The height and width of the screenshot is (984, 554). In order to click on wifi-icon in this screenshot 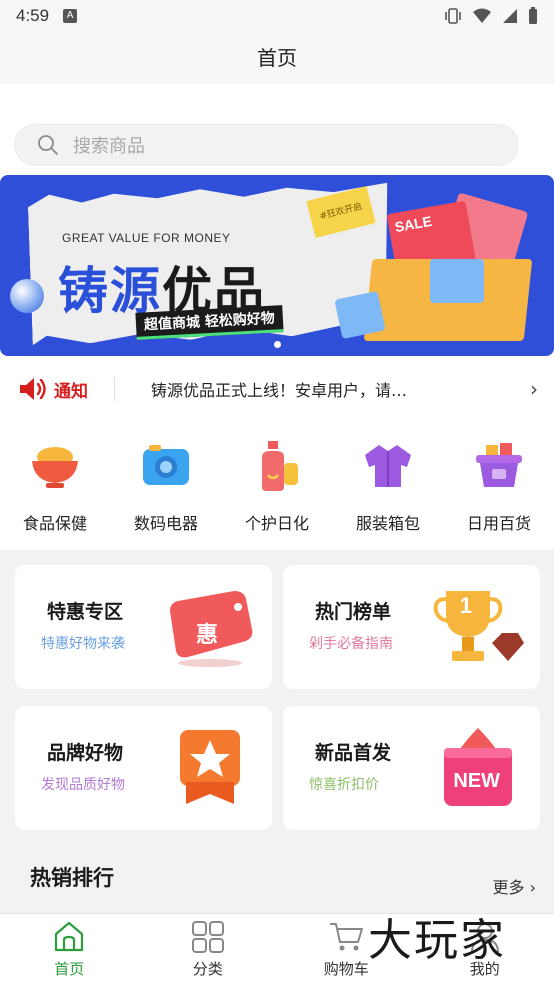, I will do `click(482, 15)`.